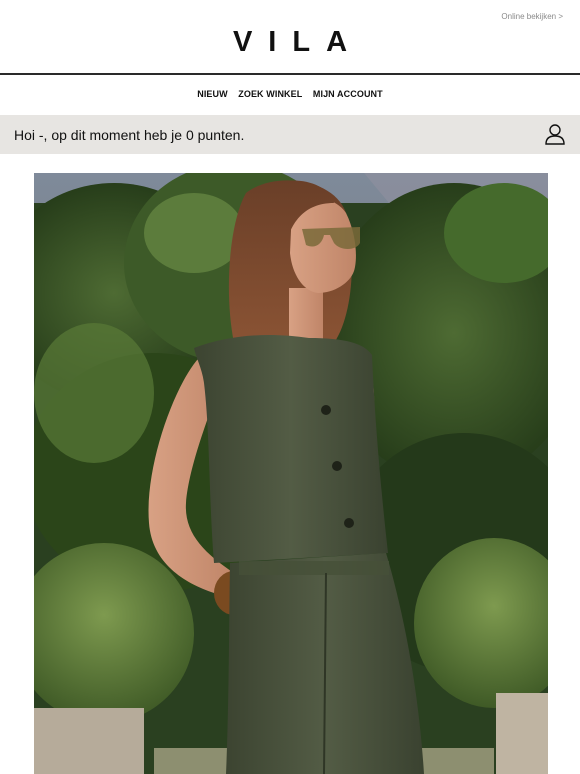  What do you see at coordinates (212, 94) in the screenshot?
I see `nav-item-new: NIEUW` at bounding box center [212, 94].